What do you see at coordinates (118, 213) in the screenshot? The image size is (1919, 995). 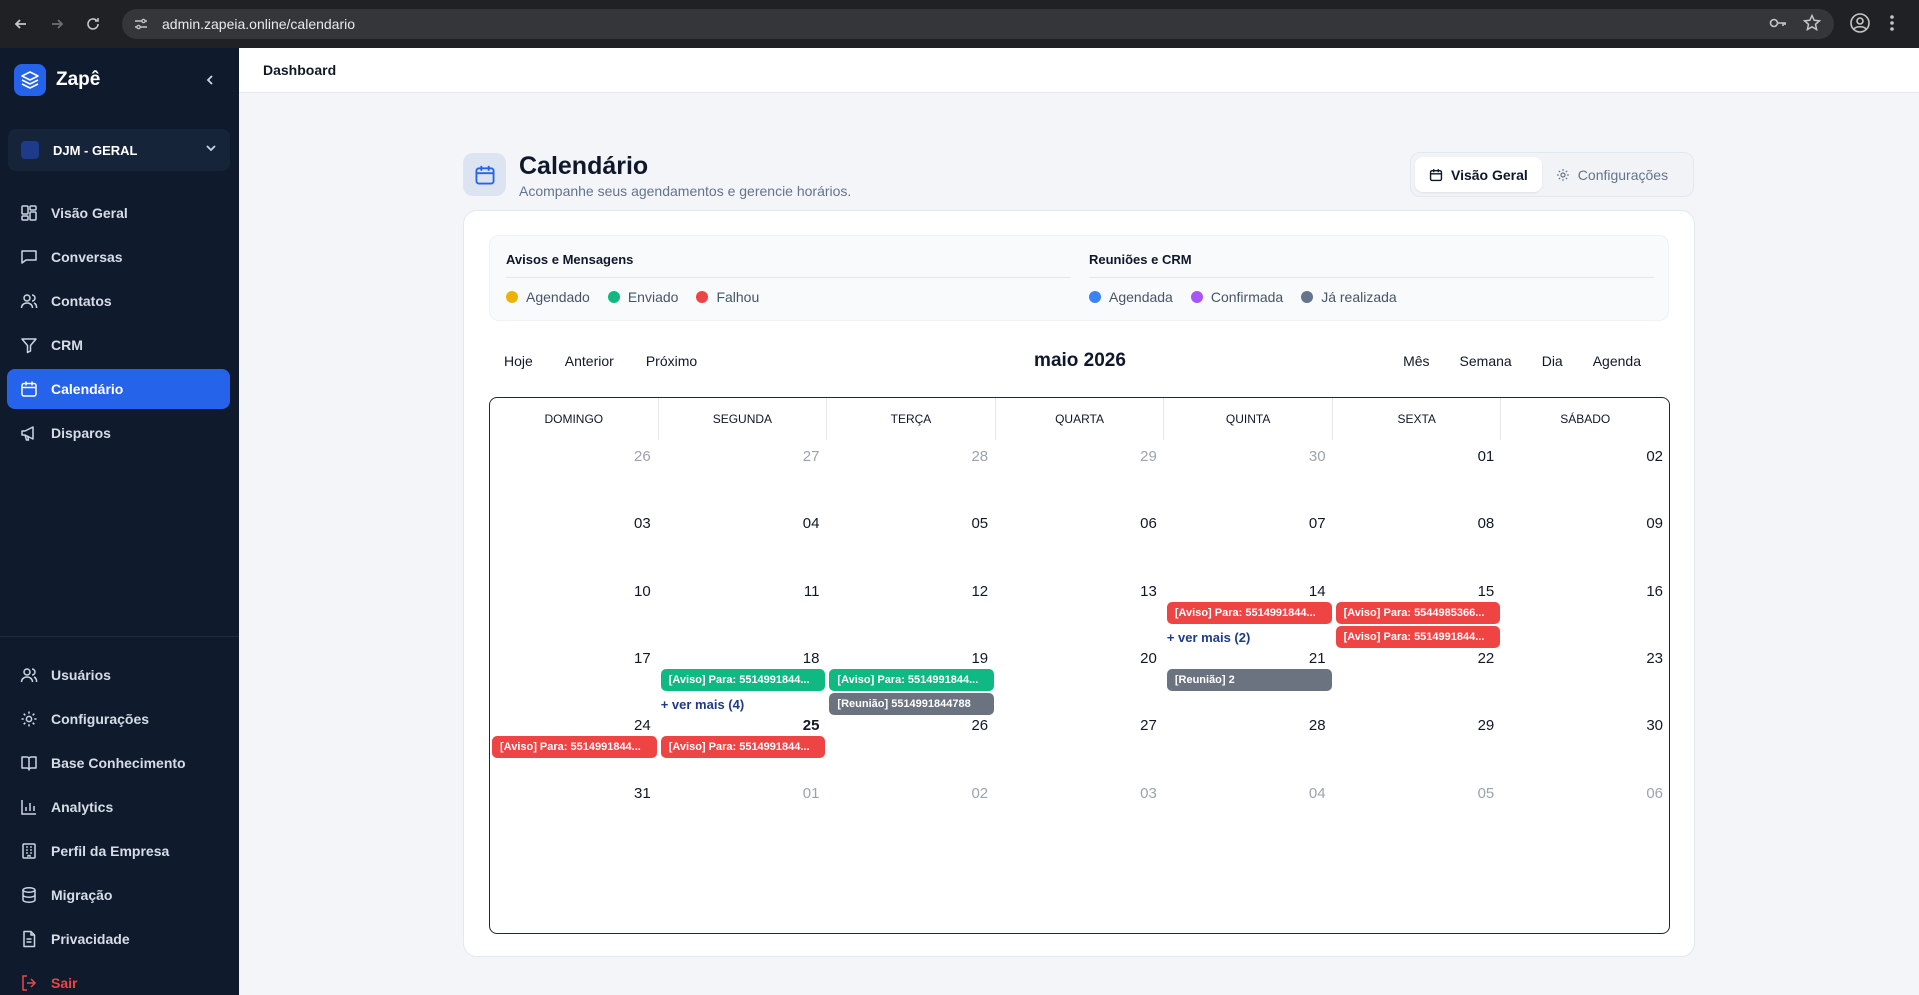 I see `sidebar-item-visao-geral: Visão Geral` at bounding box center [118, 213].